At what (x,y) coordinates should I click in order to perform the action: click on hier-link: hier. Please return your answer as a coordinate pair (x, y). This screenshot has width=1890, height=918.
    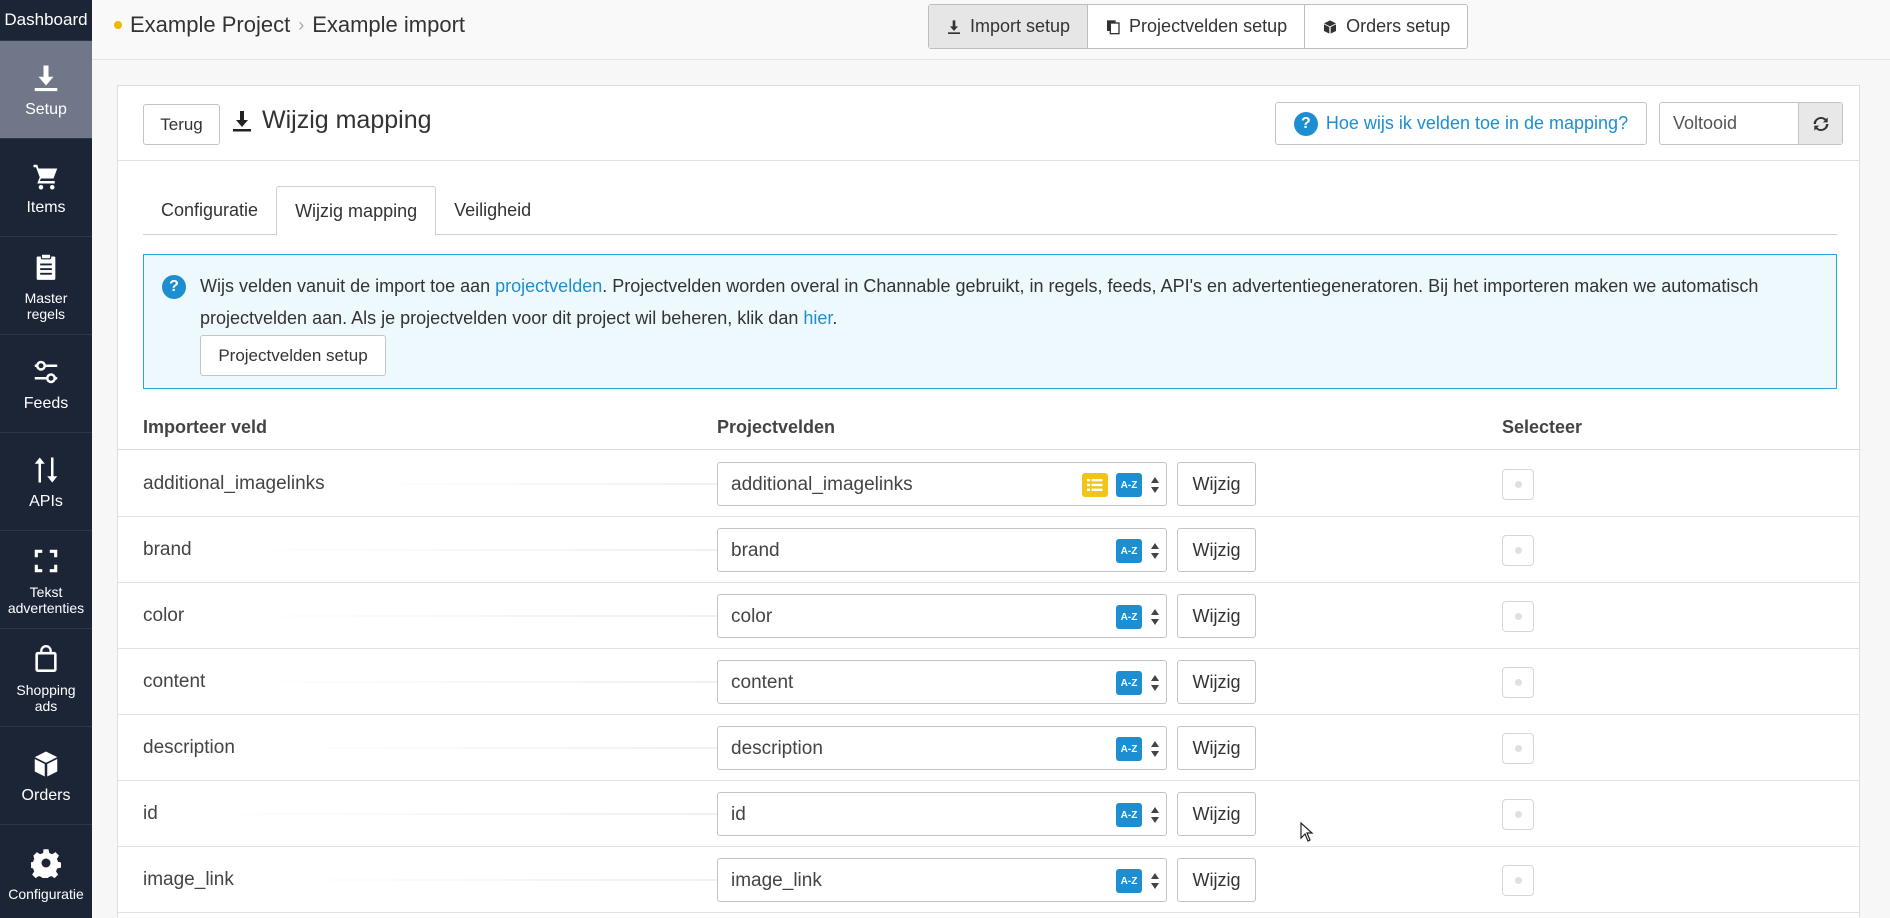
    Looking at the image, I should click on (817, 318).